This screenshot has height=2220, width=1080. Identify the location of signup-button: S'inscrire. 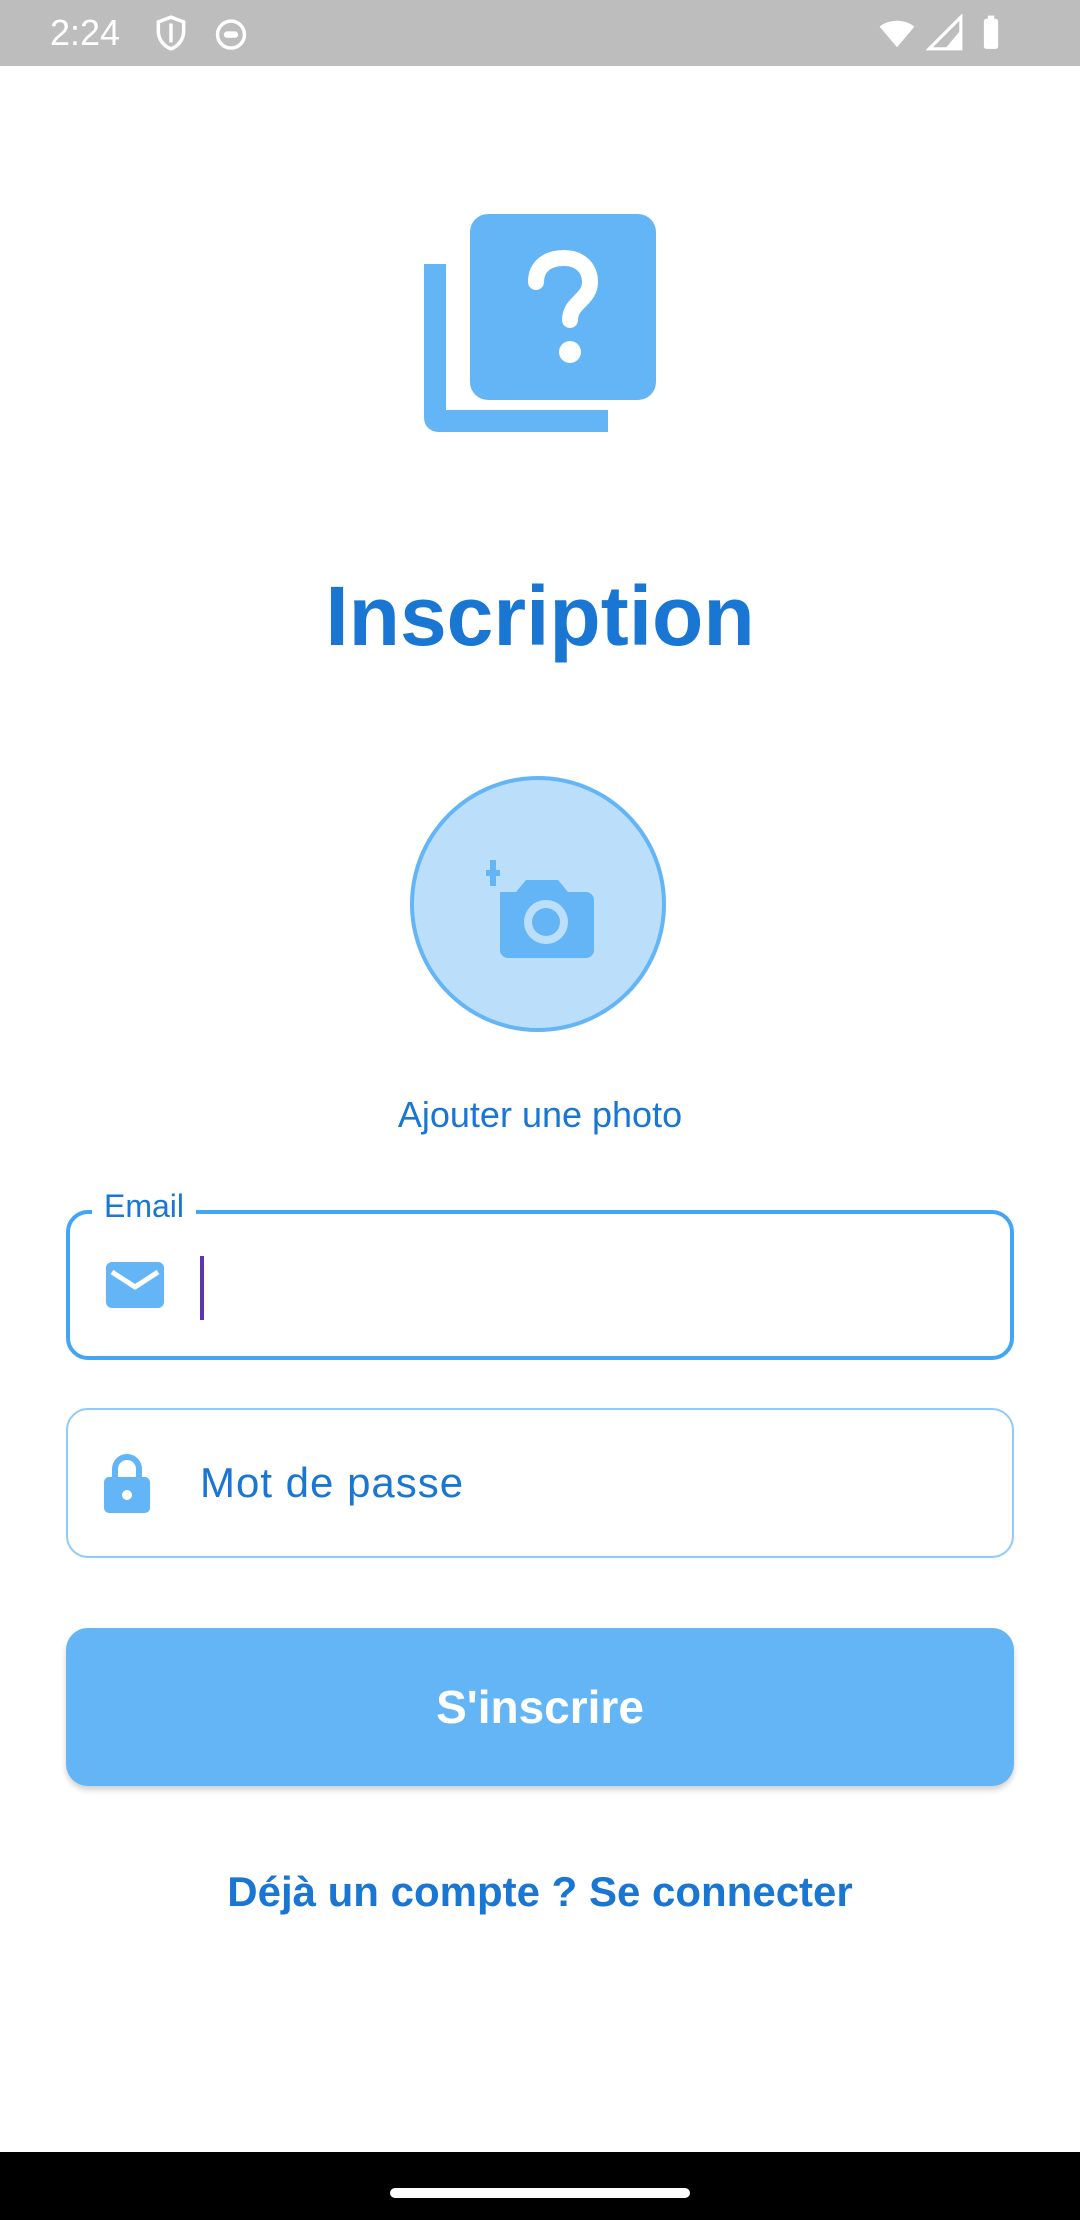
(540, 1707).